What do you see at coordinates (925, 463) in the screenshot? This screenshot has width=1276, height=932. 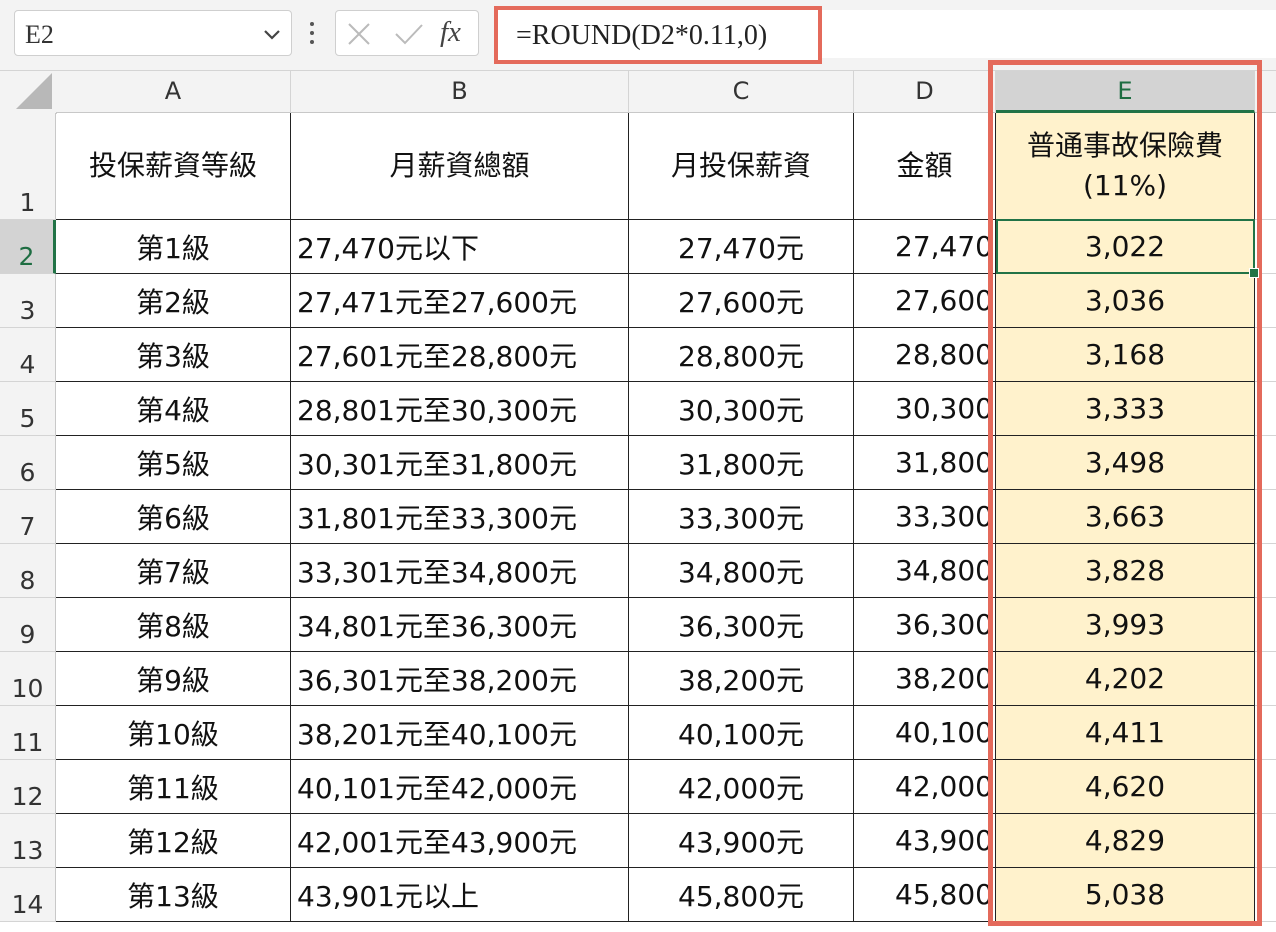 I see `cell-d6: 31,800` at bounding box center [925, 463].